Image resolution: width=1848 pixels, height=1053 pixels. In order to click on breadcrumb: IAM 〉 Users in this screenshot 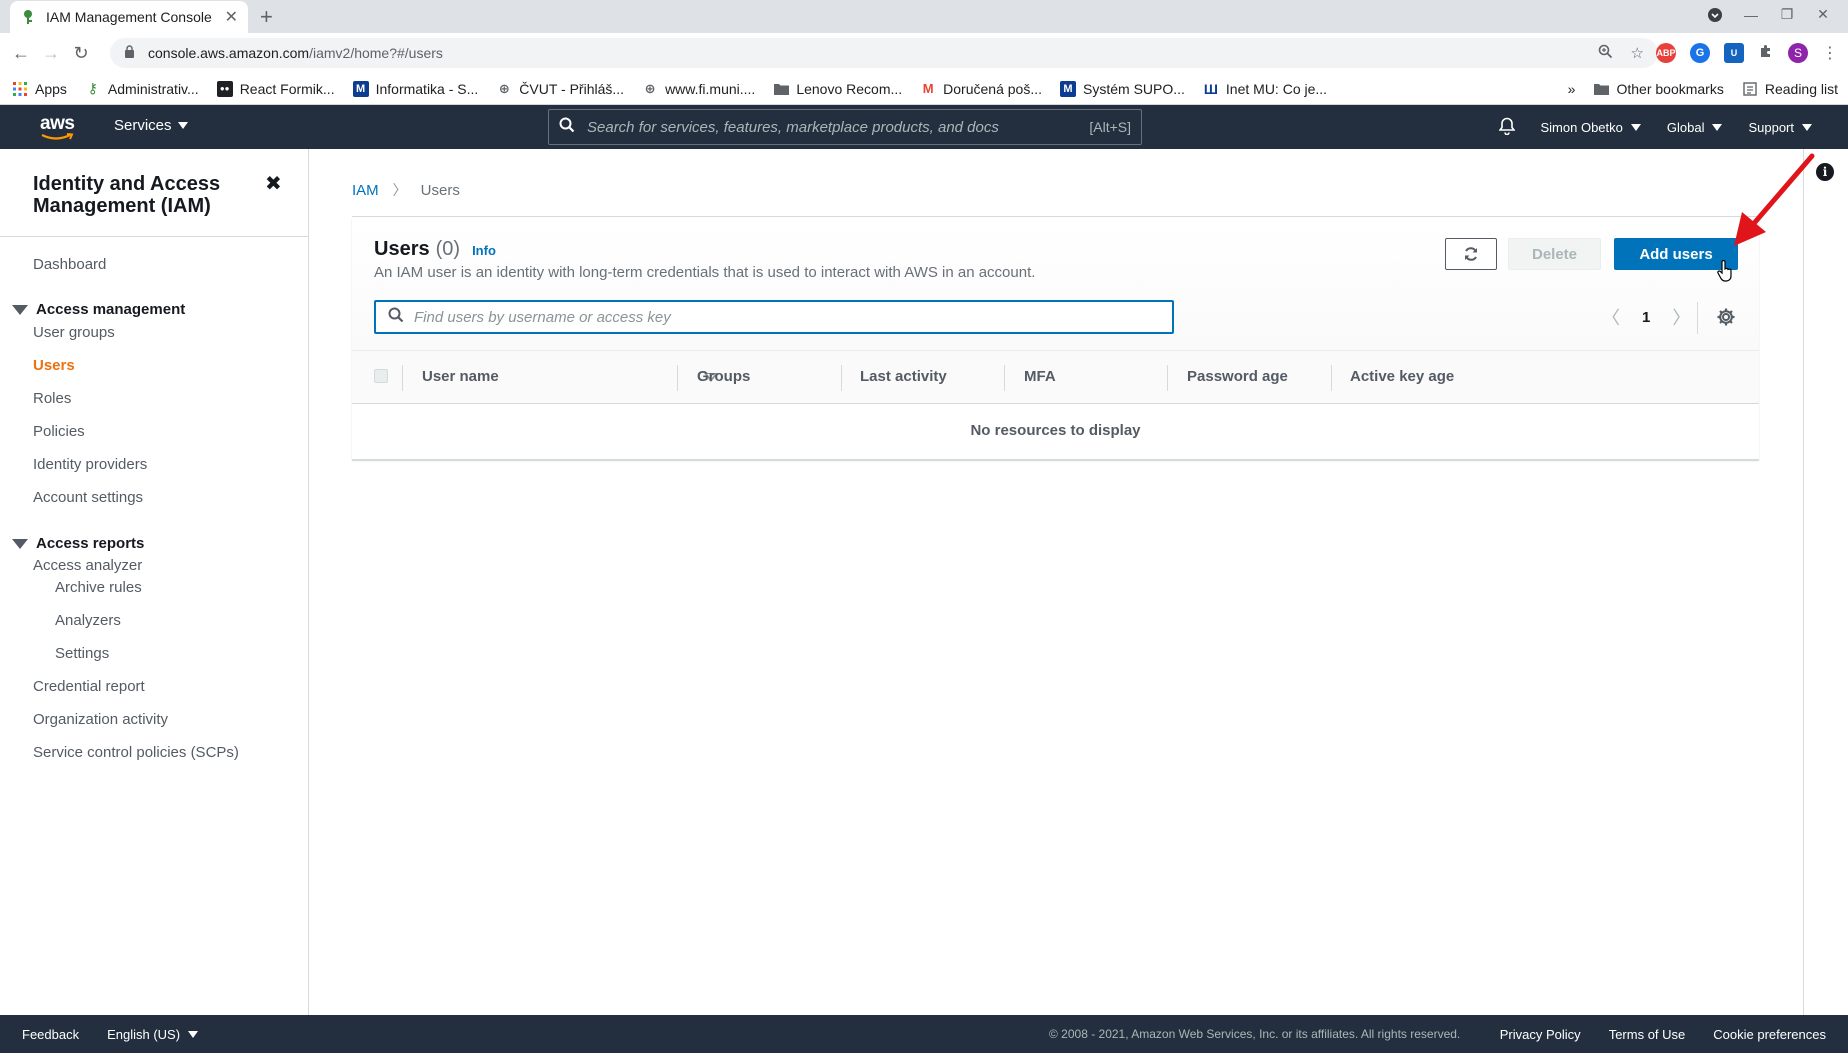, I will do `click(406, 190)`.